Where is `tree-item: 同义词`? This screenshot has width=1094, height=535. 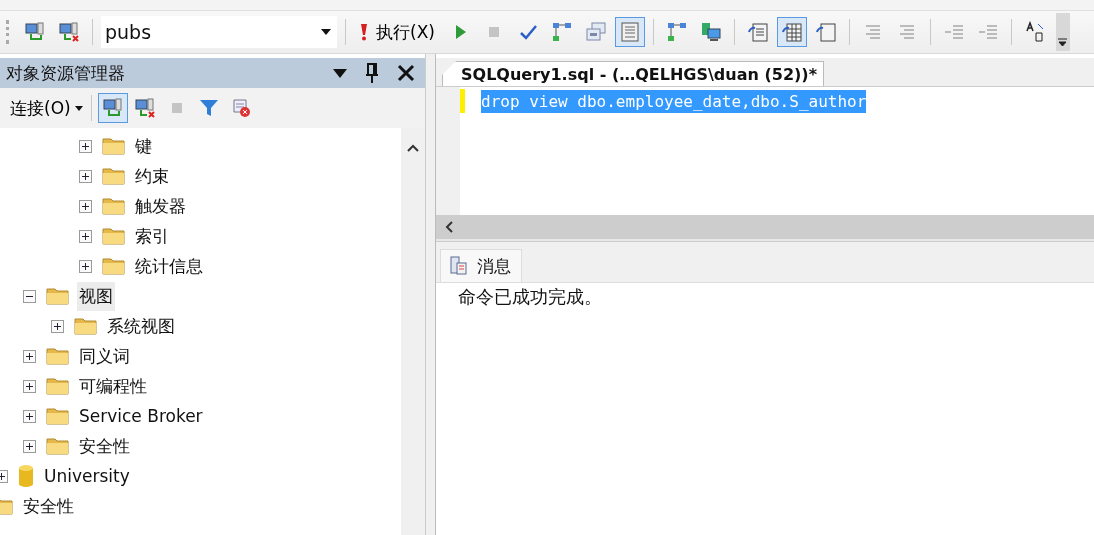 tree-item: 同义词 is located at coordinates (104, 356).